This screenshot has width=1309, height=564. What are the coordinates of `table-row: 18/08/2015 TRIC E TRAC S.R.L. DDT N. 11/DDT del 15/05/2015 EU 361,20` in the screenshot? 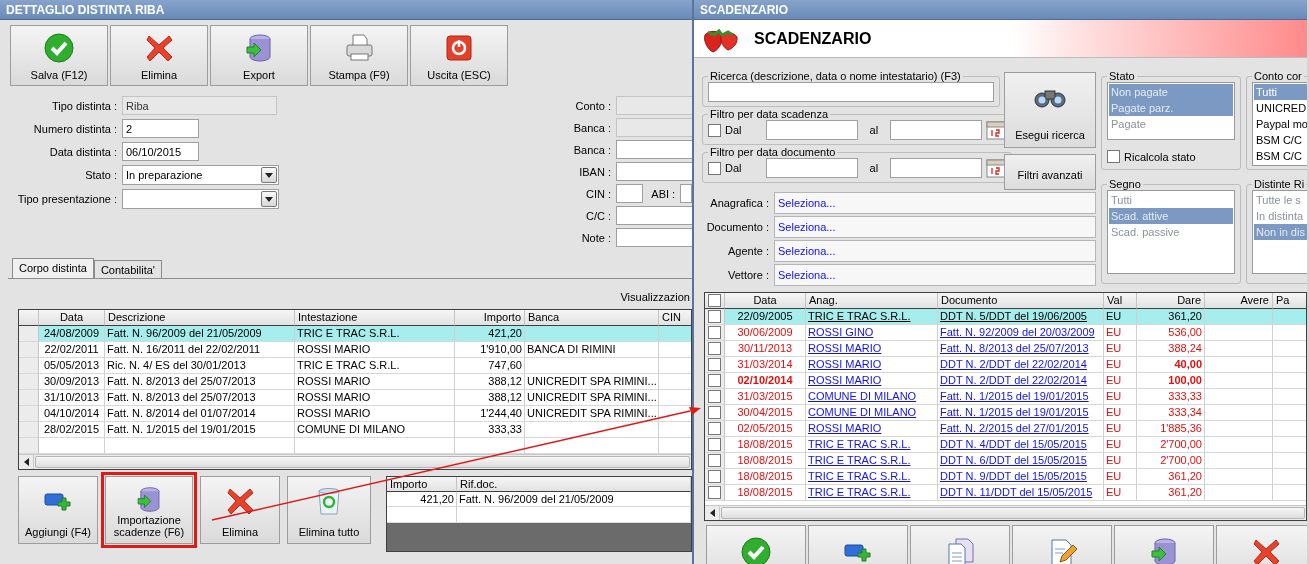 It's located at (1005, 493).